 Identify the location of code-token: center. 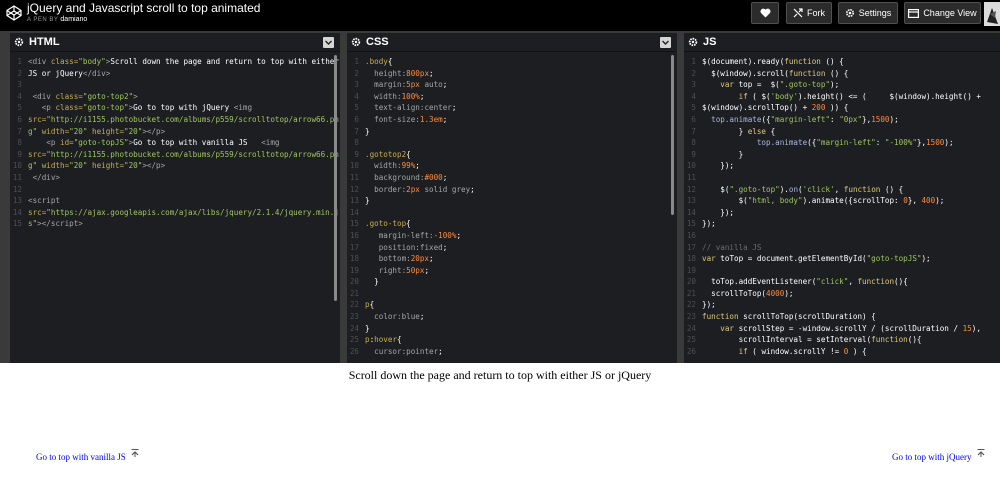
(438, 108).